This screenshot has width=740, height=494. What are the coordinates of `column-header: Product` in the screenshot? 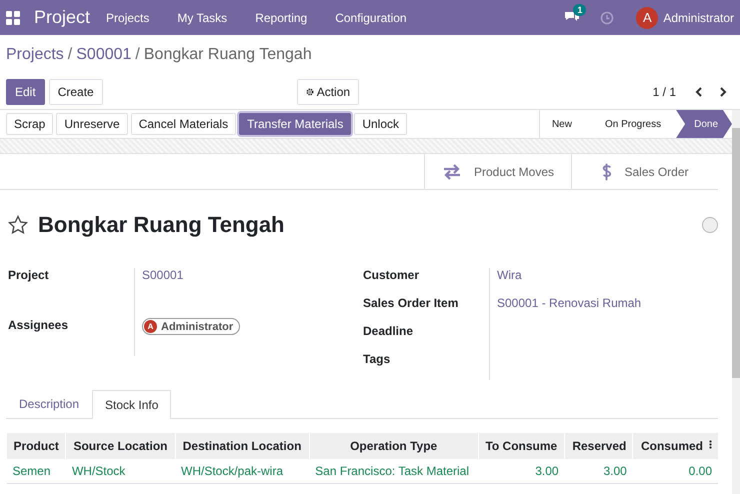 It's located at (36, 446).